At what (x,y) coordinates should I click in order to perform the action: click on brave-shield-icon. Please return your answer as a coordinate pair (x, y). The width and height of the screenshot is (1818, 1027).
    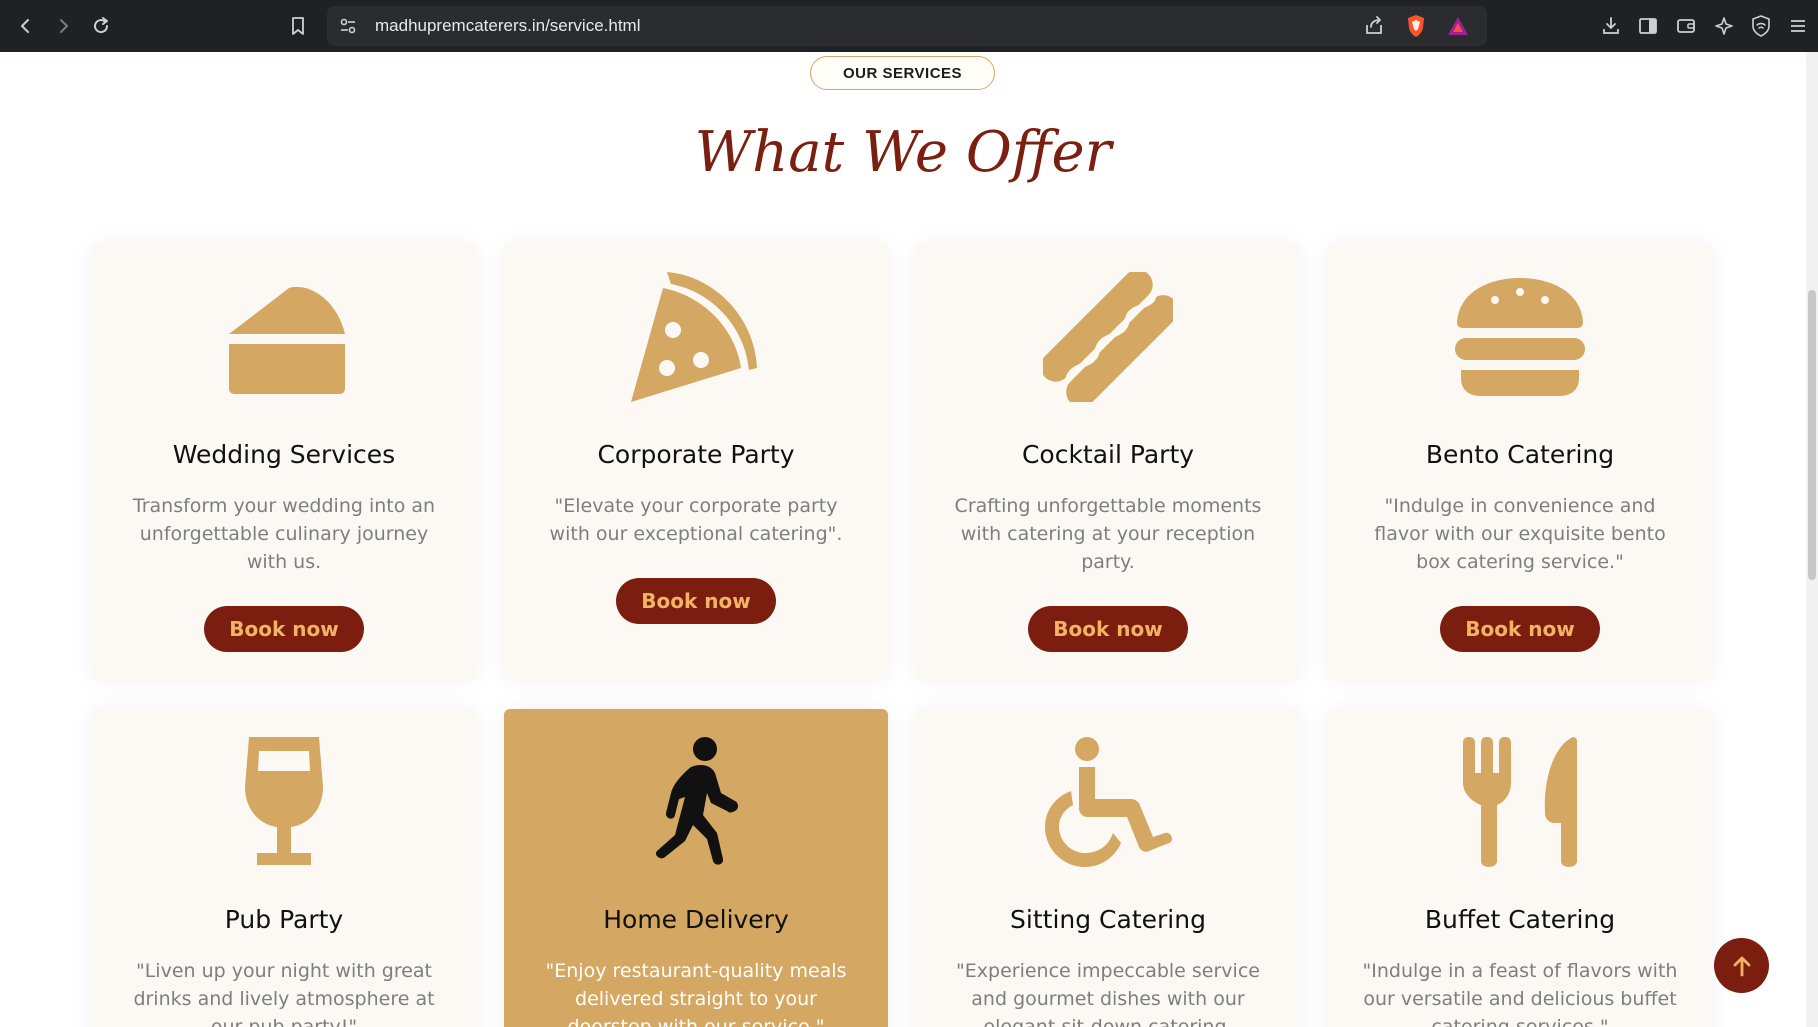
    Looking at the image, I should click on (1416, 26).